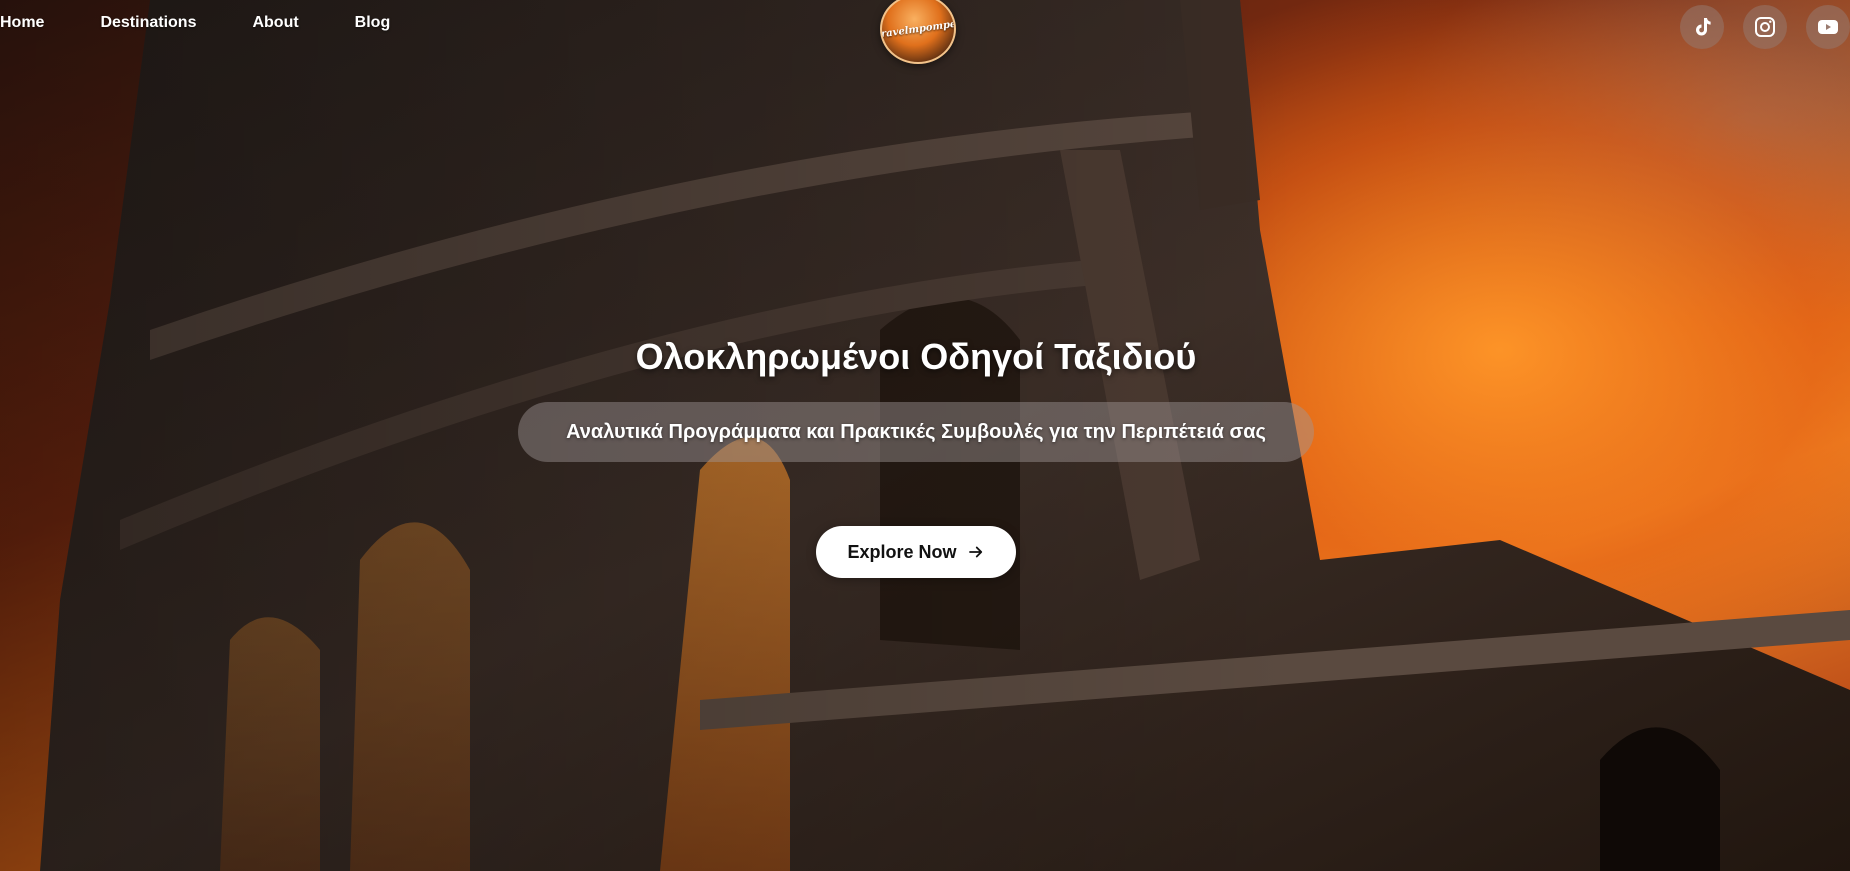 The image size is (1850, 871). What do you see at coordinates (918, 29) in the screenshot?
I see `logo-text: Travelmpompes` at bounding box center [918, 29].